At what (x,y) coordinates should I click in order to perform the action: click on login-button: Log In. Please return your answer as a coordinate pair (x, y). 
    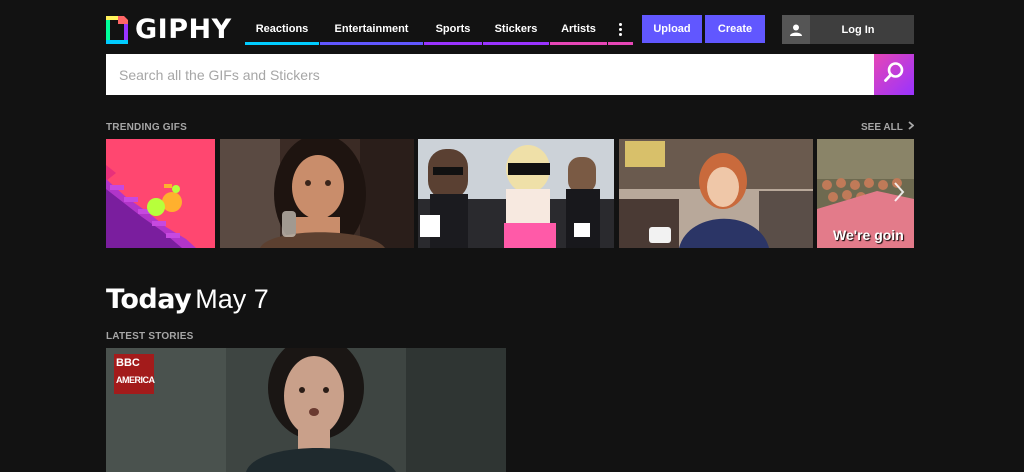
    Looking at the image, I should click on (848, 29).